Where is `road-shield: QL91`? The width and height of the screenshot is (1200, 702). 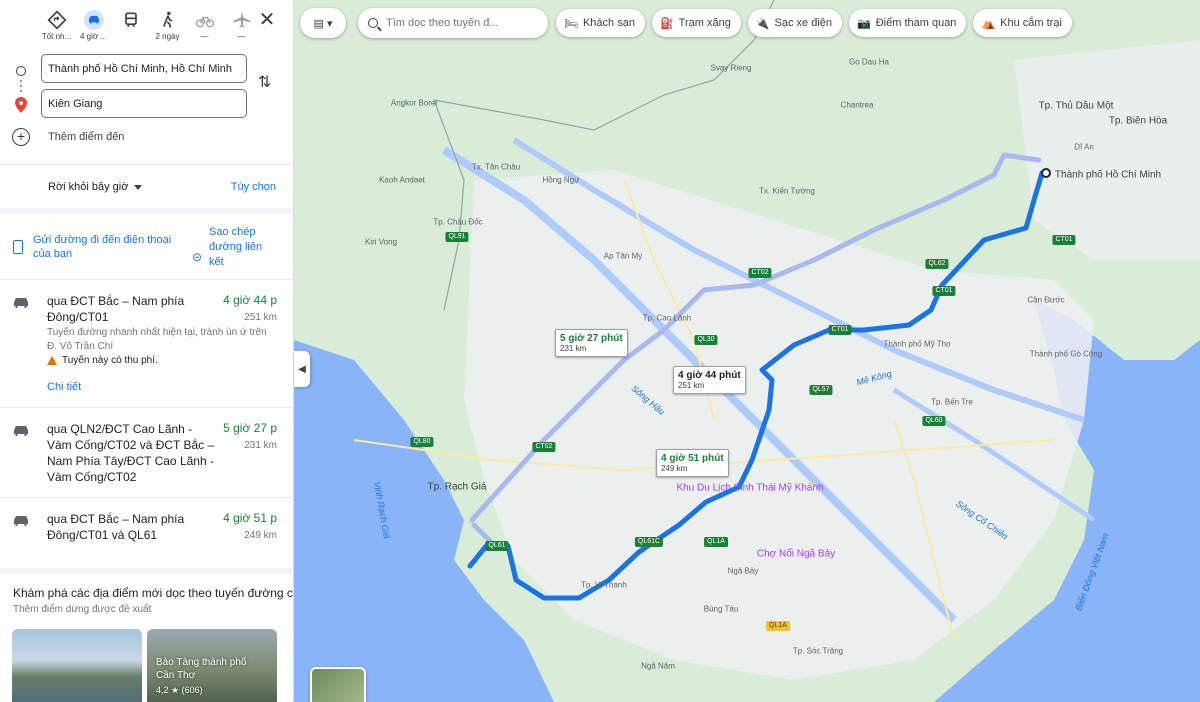 road-shield: QL91 is located at coordinates (457, 237).